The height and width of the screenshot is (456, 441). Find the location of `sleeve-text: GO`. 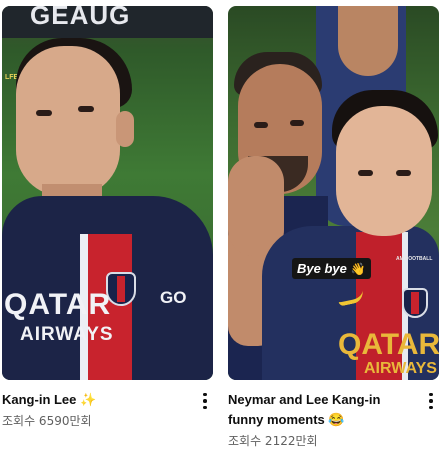

sleeve-text: GO is located at coordinates (173, 297).